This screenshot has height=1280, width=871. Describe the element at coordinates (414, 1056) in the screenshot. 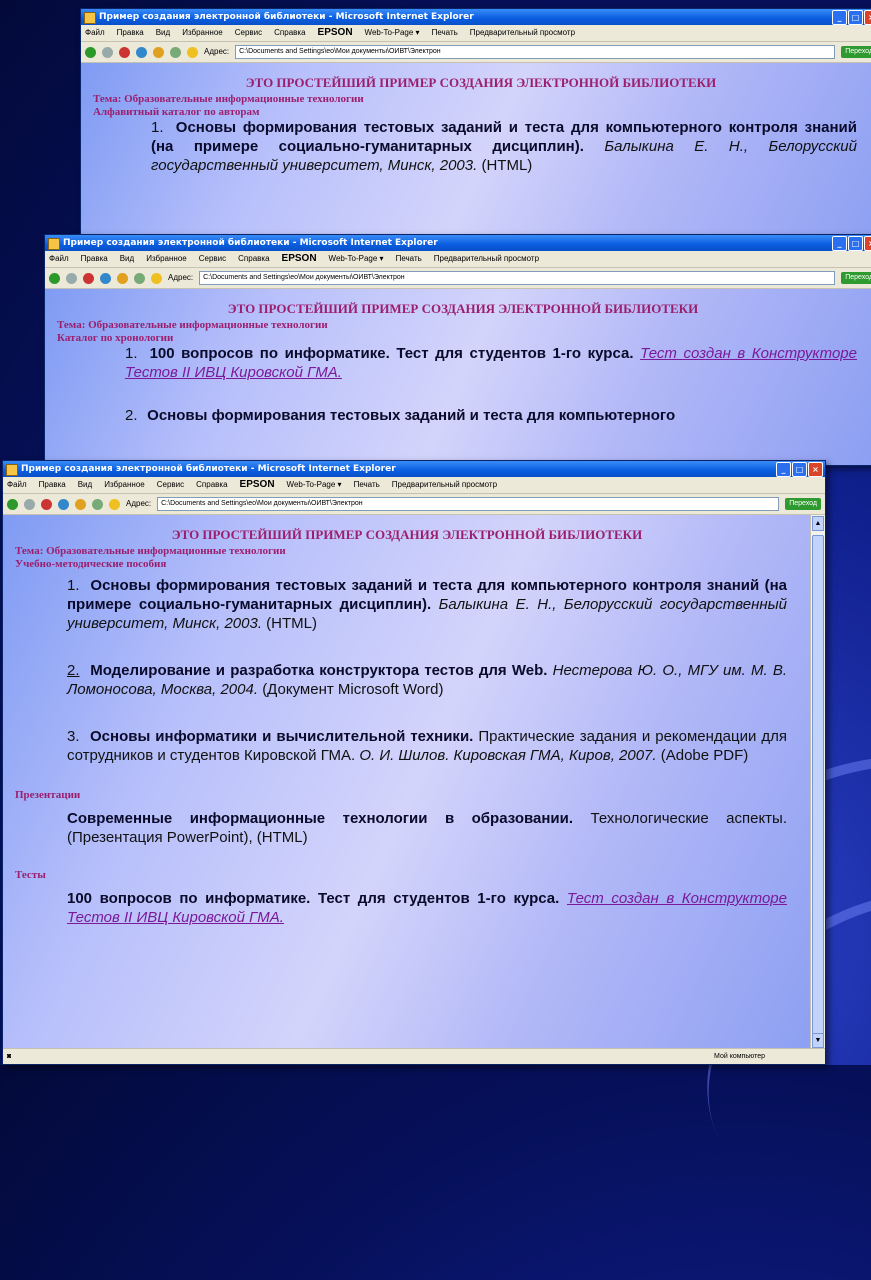

I see `status-bar: ◙ Мой компьютер` at that location.